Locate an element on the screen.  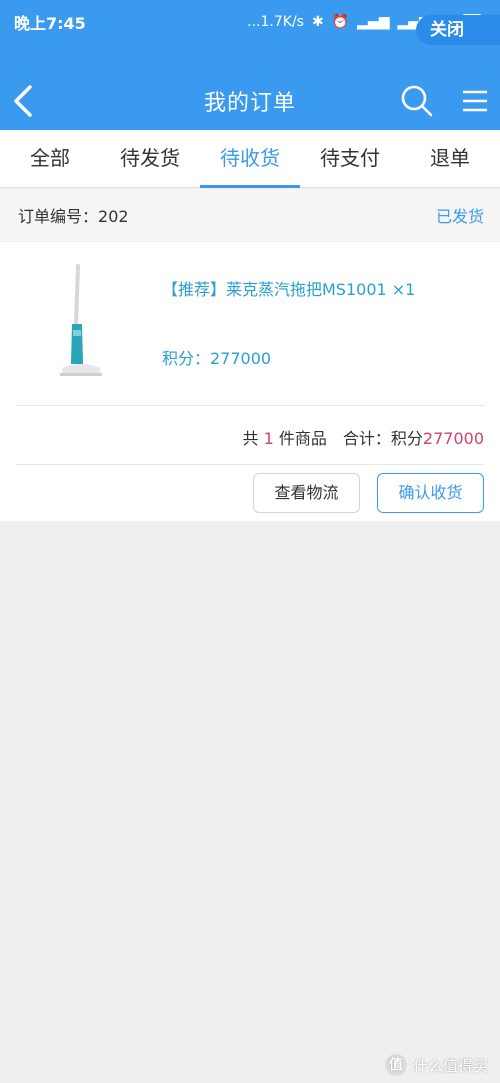
order-number: 订单编号：202 is located at coordinates (73, 215).